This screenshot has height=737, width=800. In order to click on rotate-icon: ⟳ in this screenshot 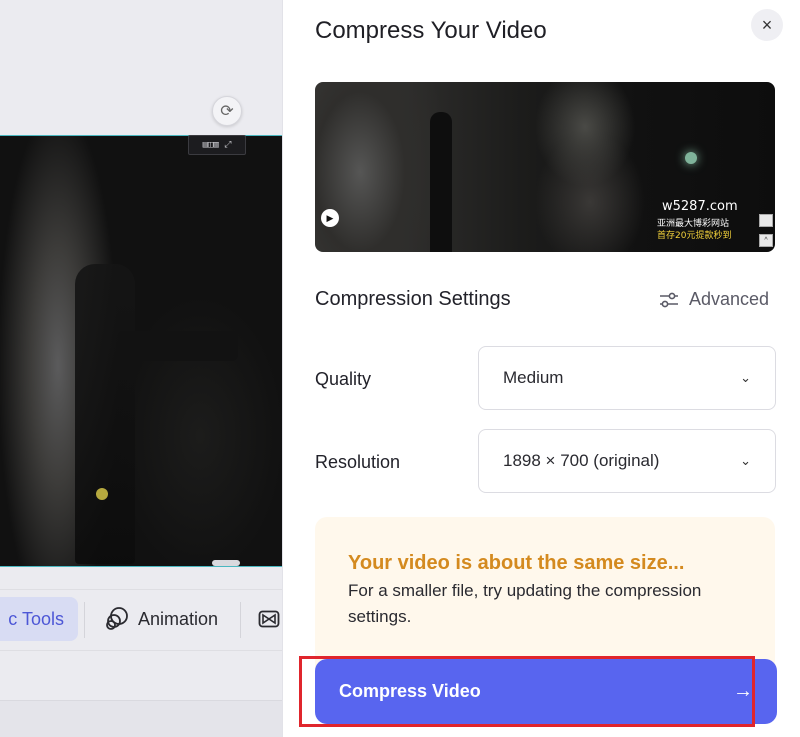, I will do `click(227, 111)`.